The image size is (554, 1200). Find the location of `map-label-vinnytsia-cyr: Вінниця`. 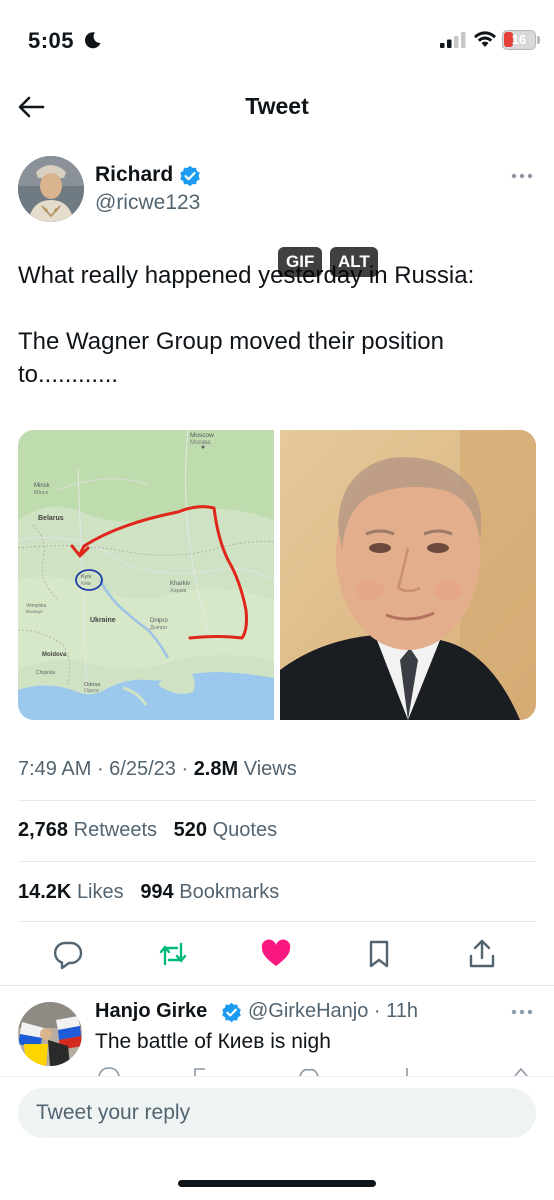

map-label-vinnytsia-cyr: Вінниця is located at coordinates (34, 611).